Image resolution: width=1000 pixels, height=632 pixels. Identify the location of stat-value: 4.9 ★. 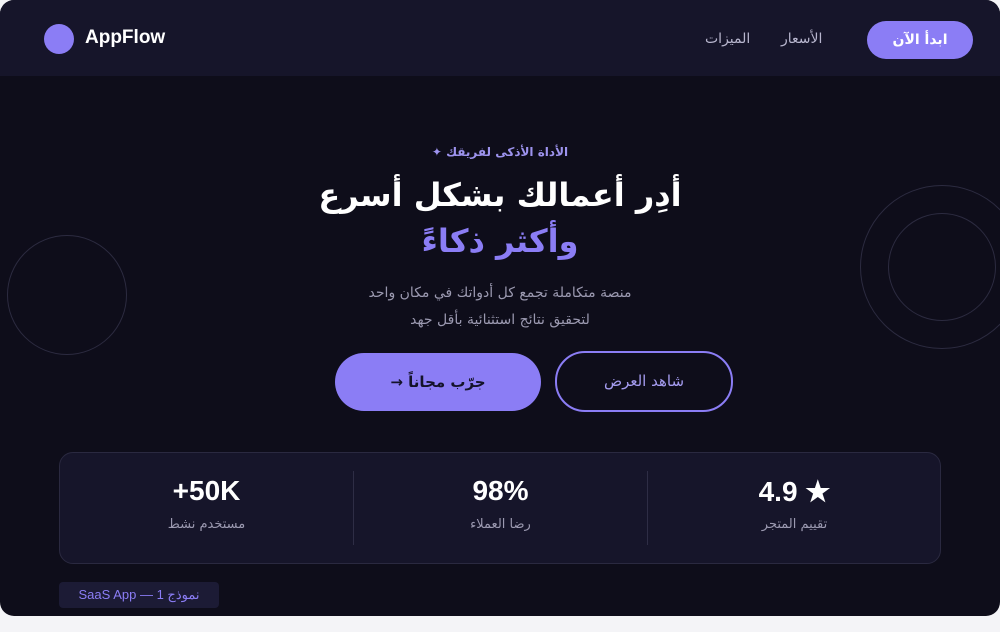
(794, 491).